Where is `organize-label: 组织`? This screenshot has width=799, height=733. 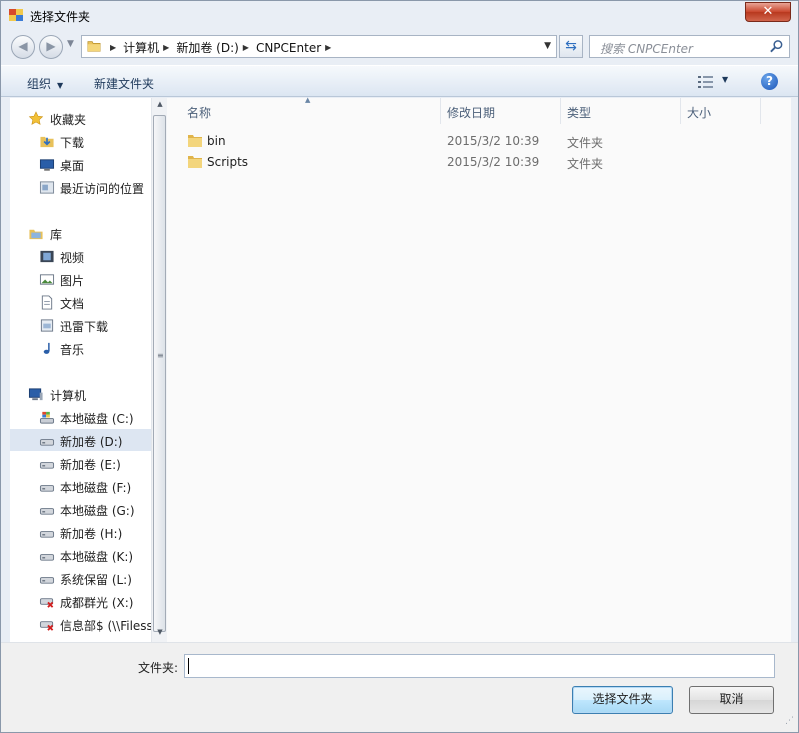 organize-label: 组织 is located at coordinates (39, 84).